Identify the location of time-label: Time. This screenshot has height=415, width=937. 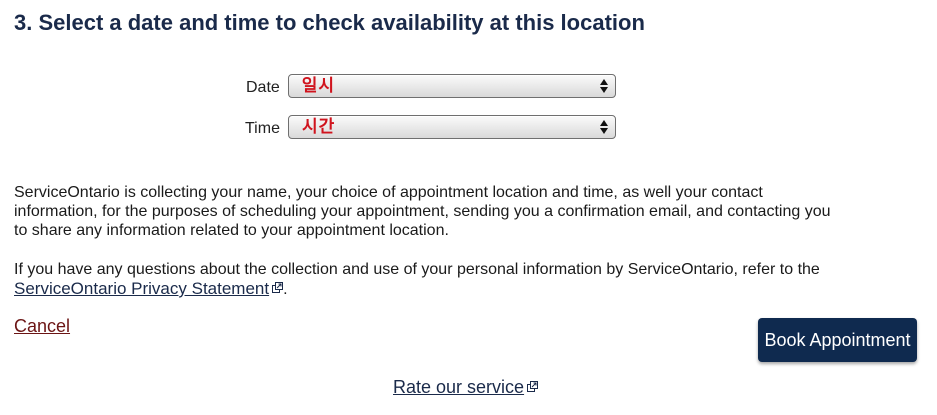
(262, 128).